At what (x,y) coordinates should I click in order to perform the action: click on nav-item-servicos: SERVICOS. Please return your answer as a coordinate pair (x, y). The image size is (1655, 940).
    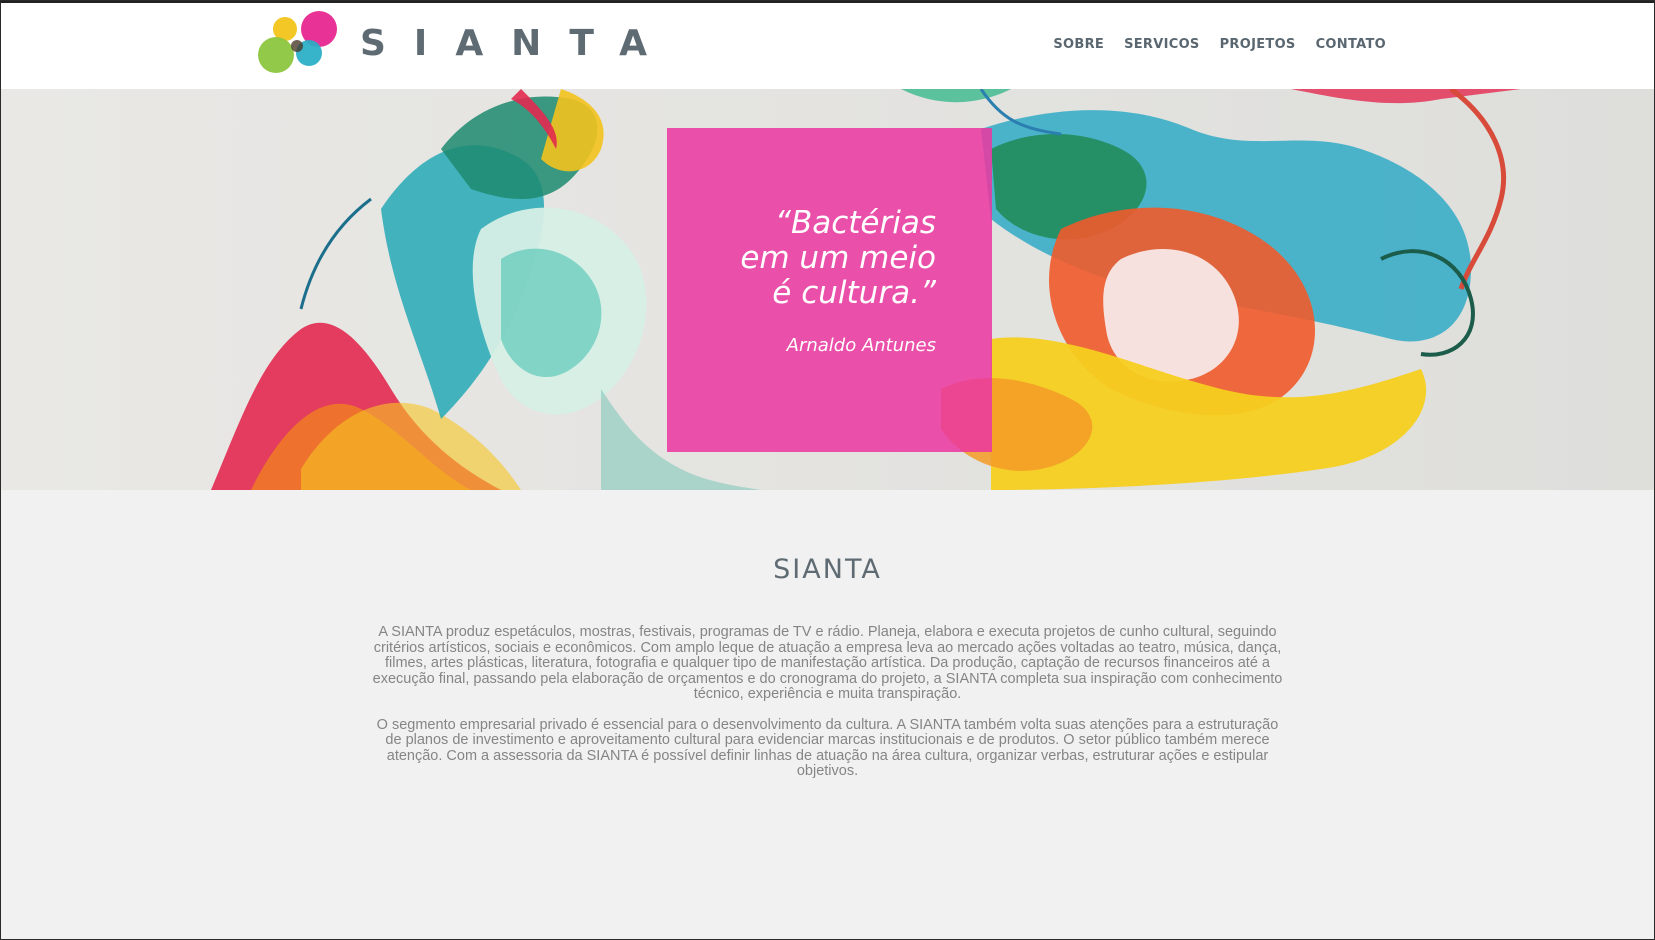
    Looking at the image, I should click on (1162, 44).